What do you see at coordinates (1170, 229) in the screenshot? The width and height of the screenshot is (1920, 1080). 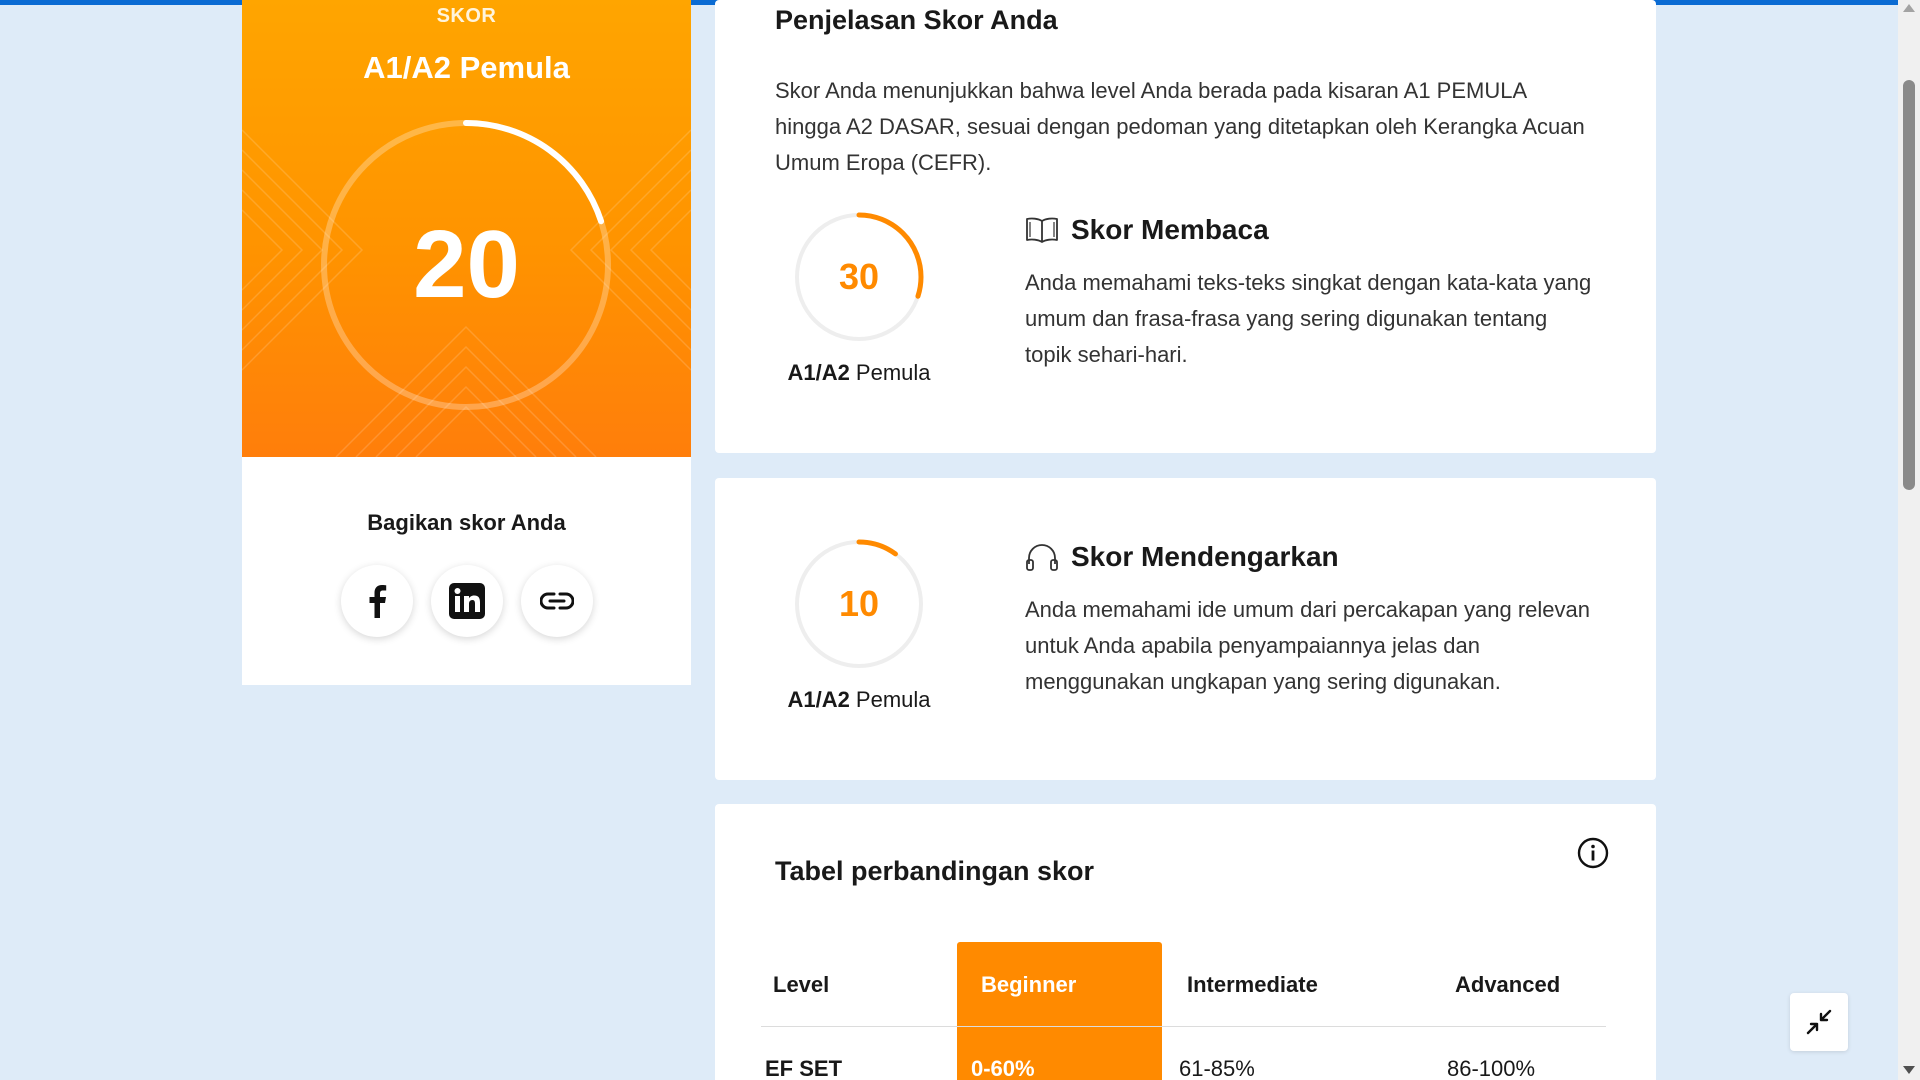 I see `reading-title: Skor Membaca` at bounding box center [1170, 229].